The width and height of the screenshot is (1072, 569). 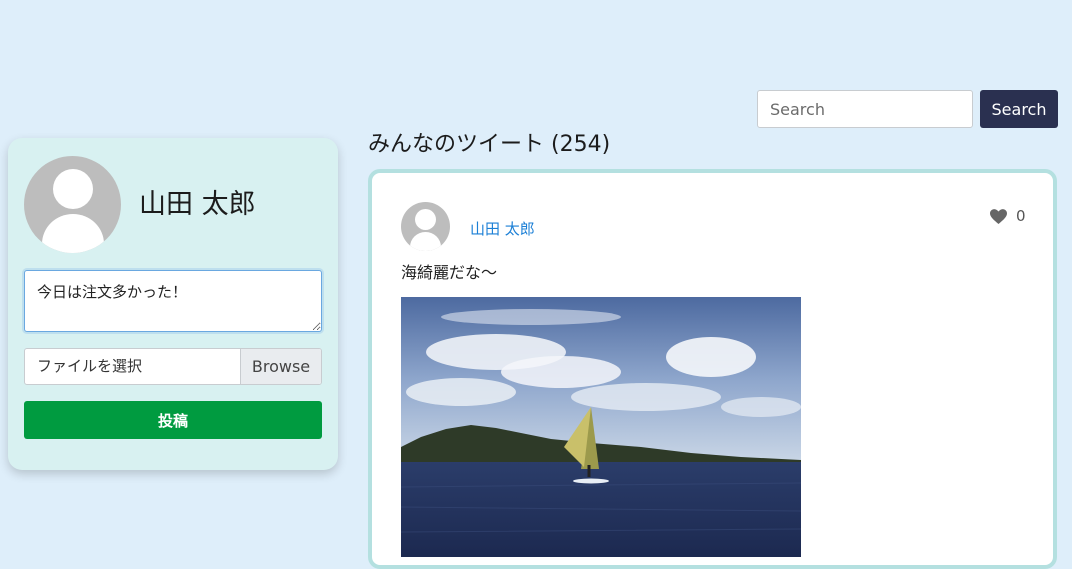 I want to click on search-form: Search, so click(x=907, y=109).